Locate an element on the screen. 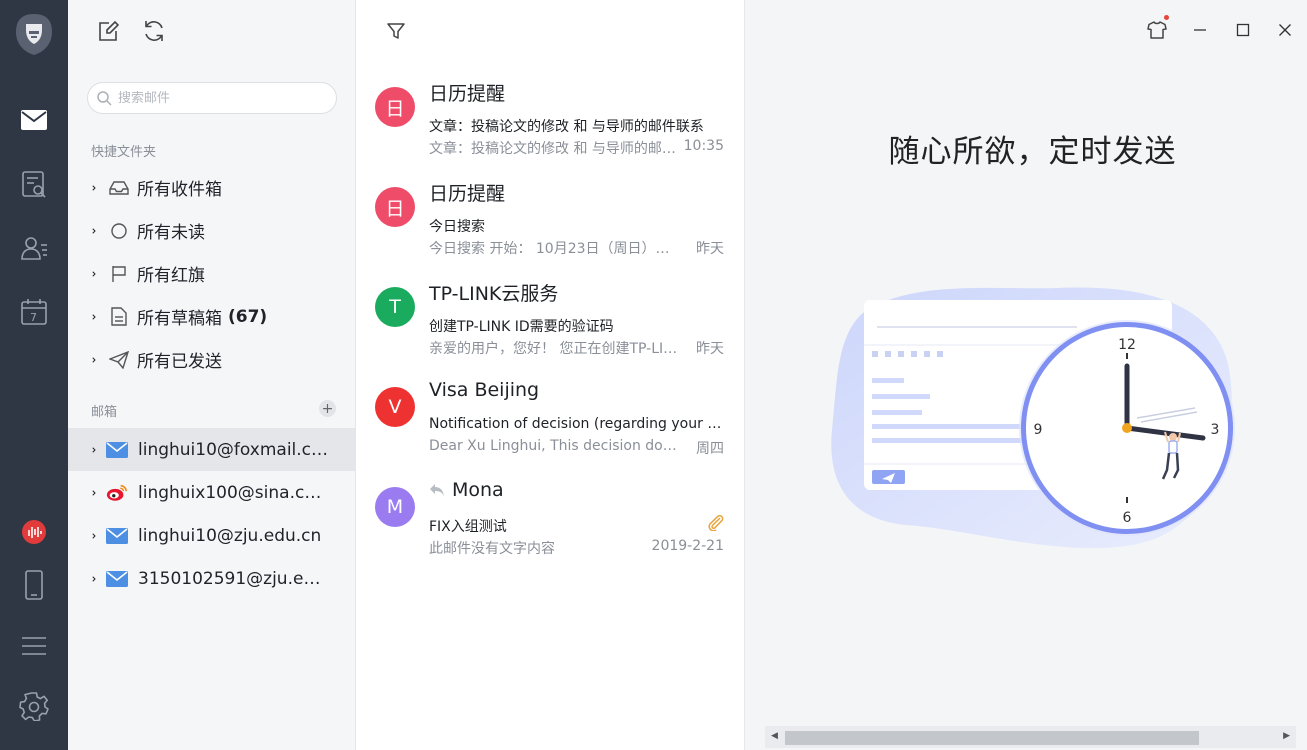  mailboxes-title: 邮箱 is located at coordinates (104, 412).